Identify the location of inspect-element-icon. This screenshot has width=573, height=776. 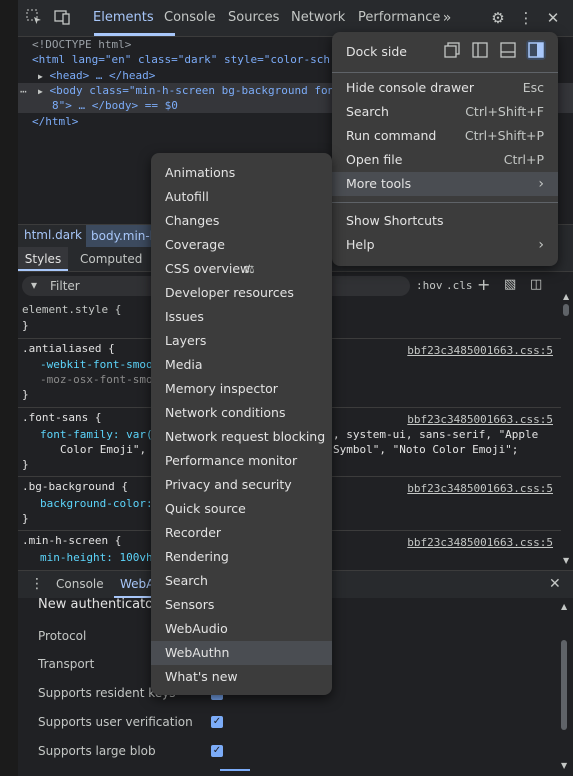
(34, 18).